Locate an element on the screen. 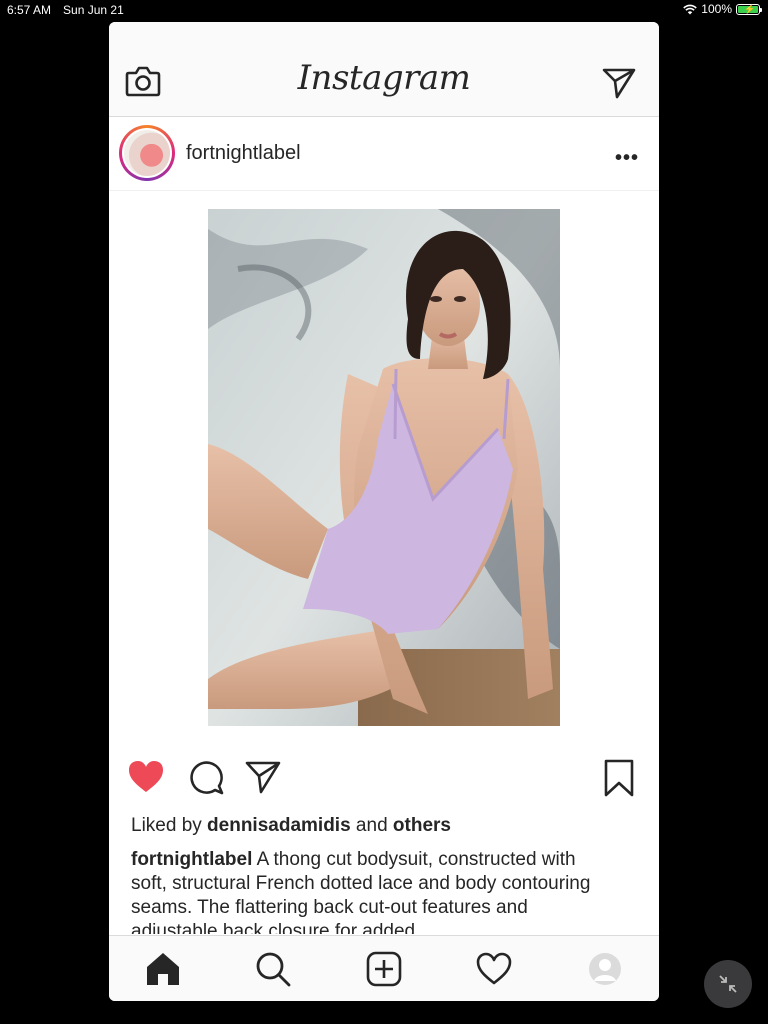 The height and width of the screenshot is (1024, 768). search-icon is located at coordinates (273, 969).